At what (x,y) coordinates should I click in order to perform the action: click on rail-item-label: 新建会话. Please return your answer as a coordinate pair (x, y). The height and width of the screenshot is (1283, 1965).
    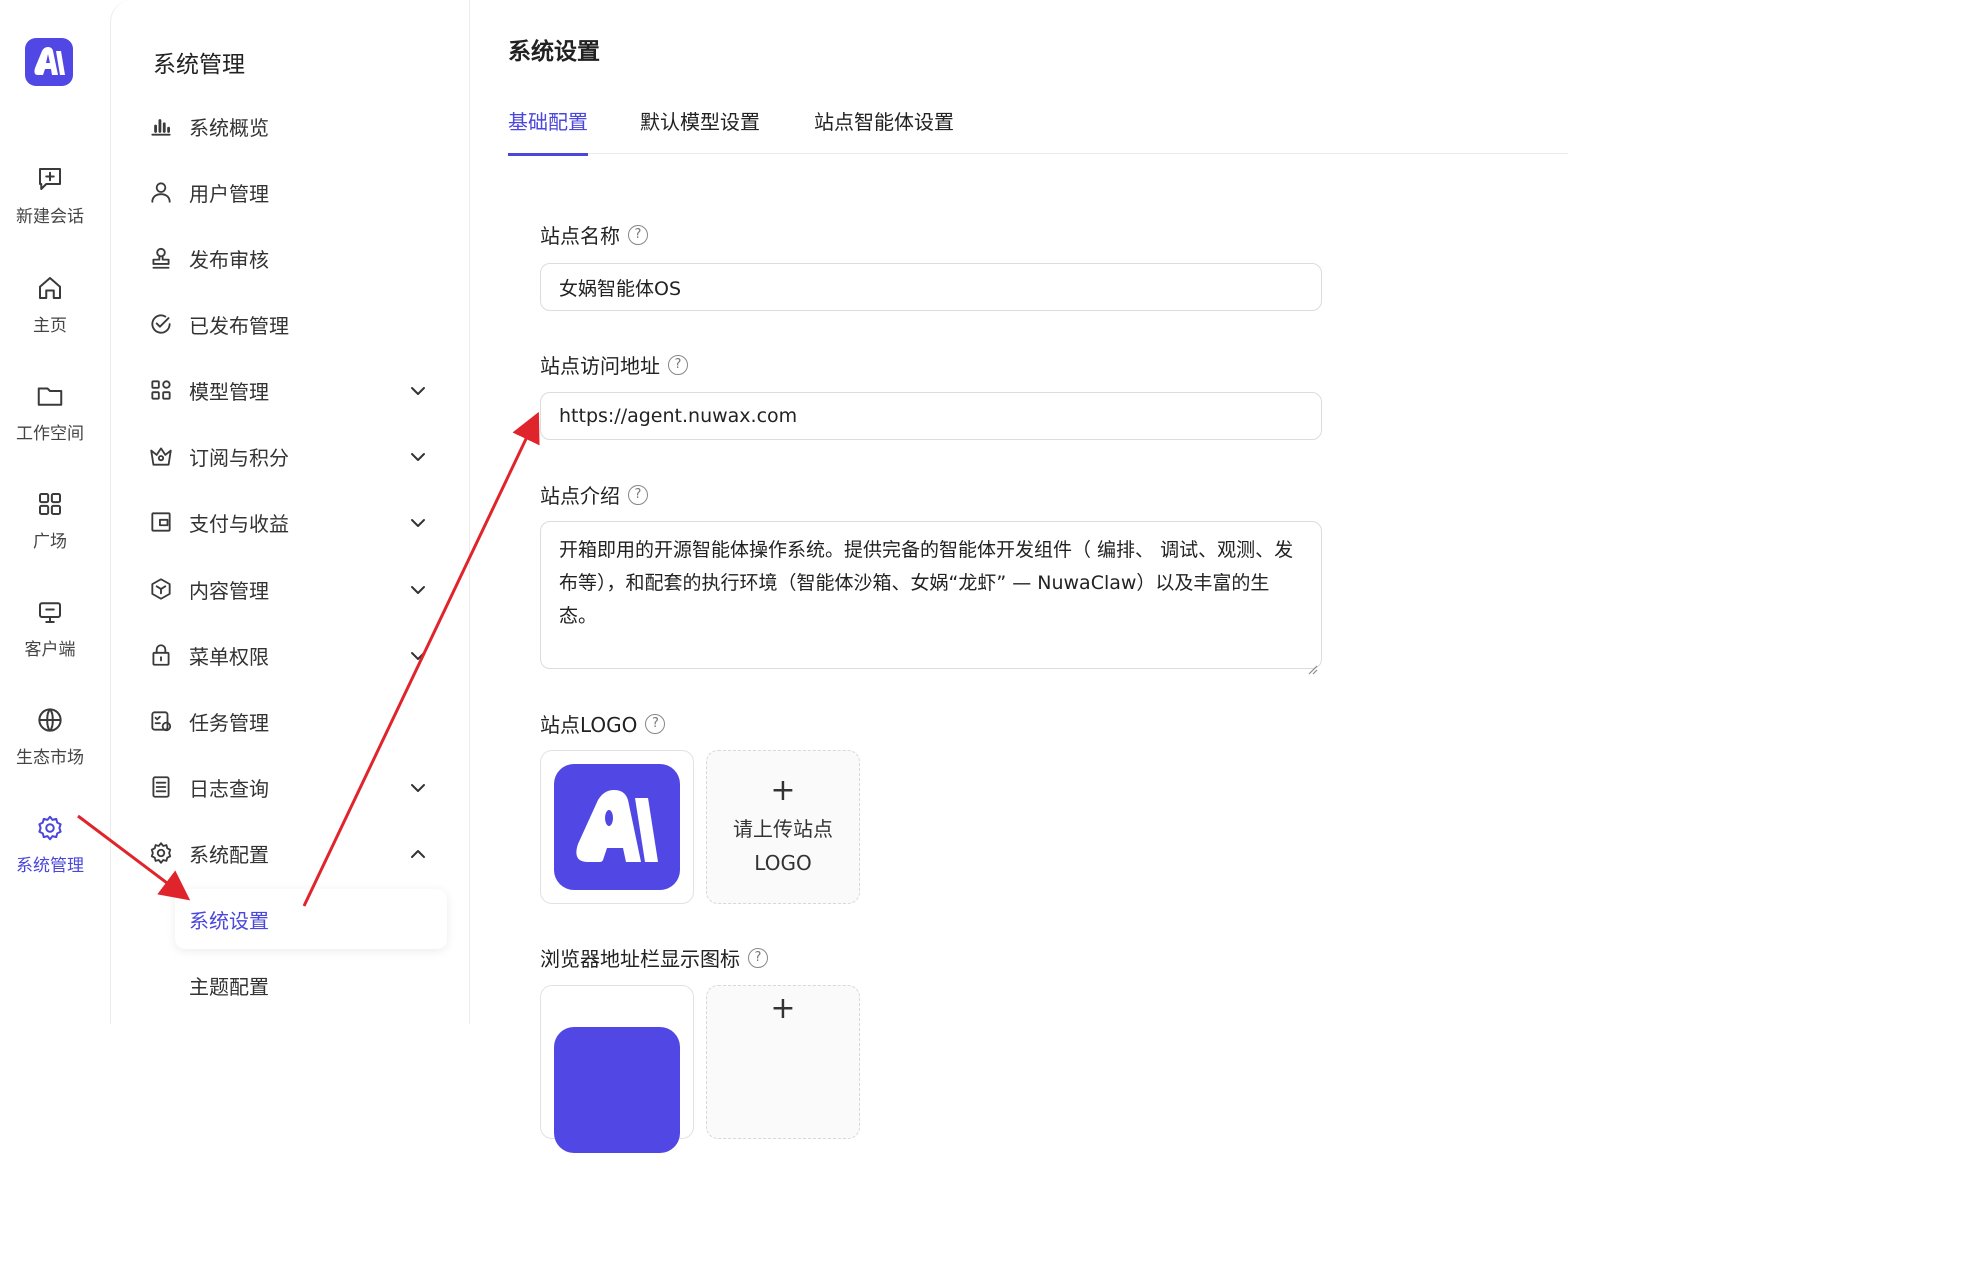
    Looking at the image, I should click on (50, 217).